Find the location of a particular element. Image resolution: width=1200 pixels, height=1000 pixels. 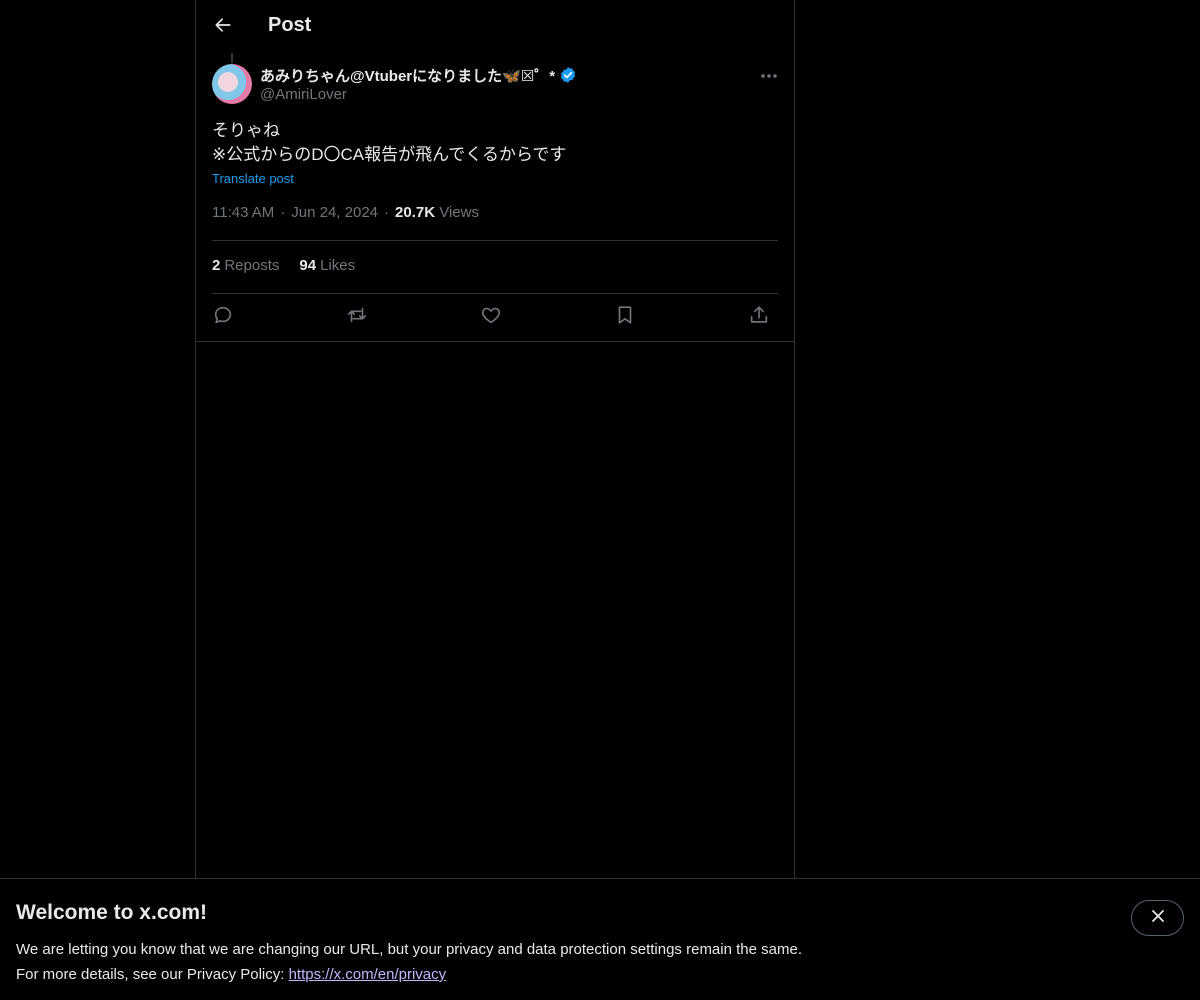

share-button is located at coordinates (759, 317).